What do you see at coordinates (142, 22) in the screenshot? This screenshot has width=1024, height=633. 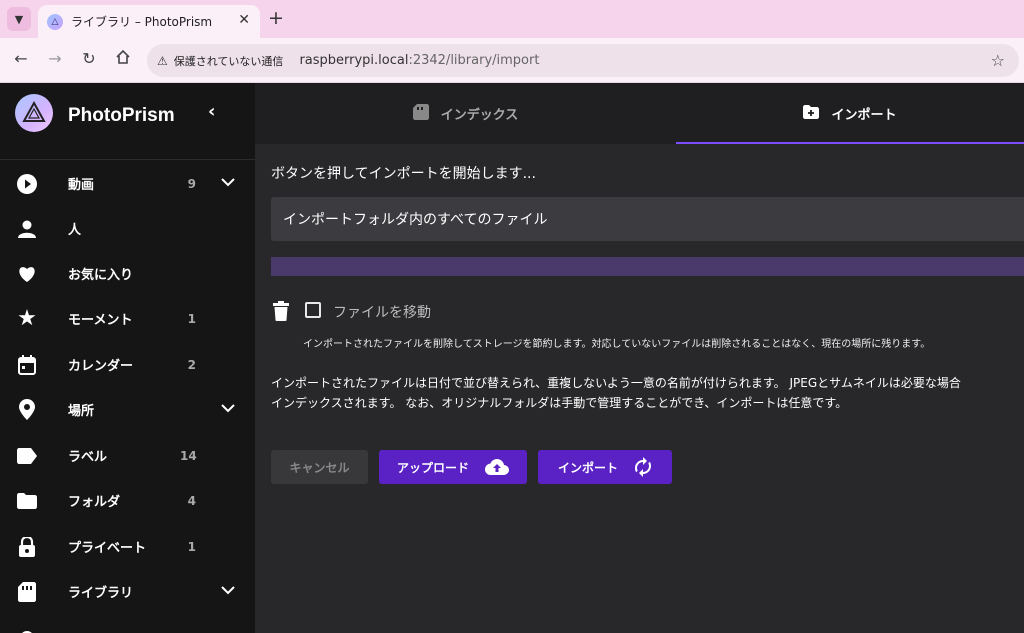 I see `tab-title: ライブラリ – PhotoPrism` at bounding box center [142, 22].